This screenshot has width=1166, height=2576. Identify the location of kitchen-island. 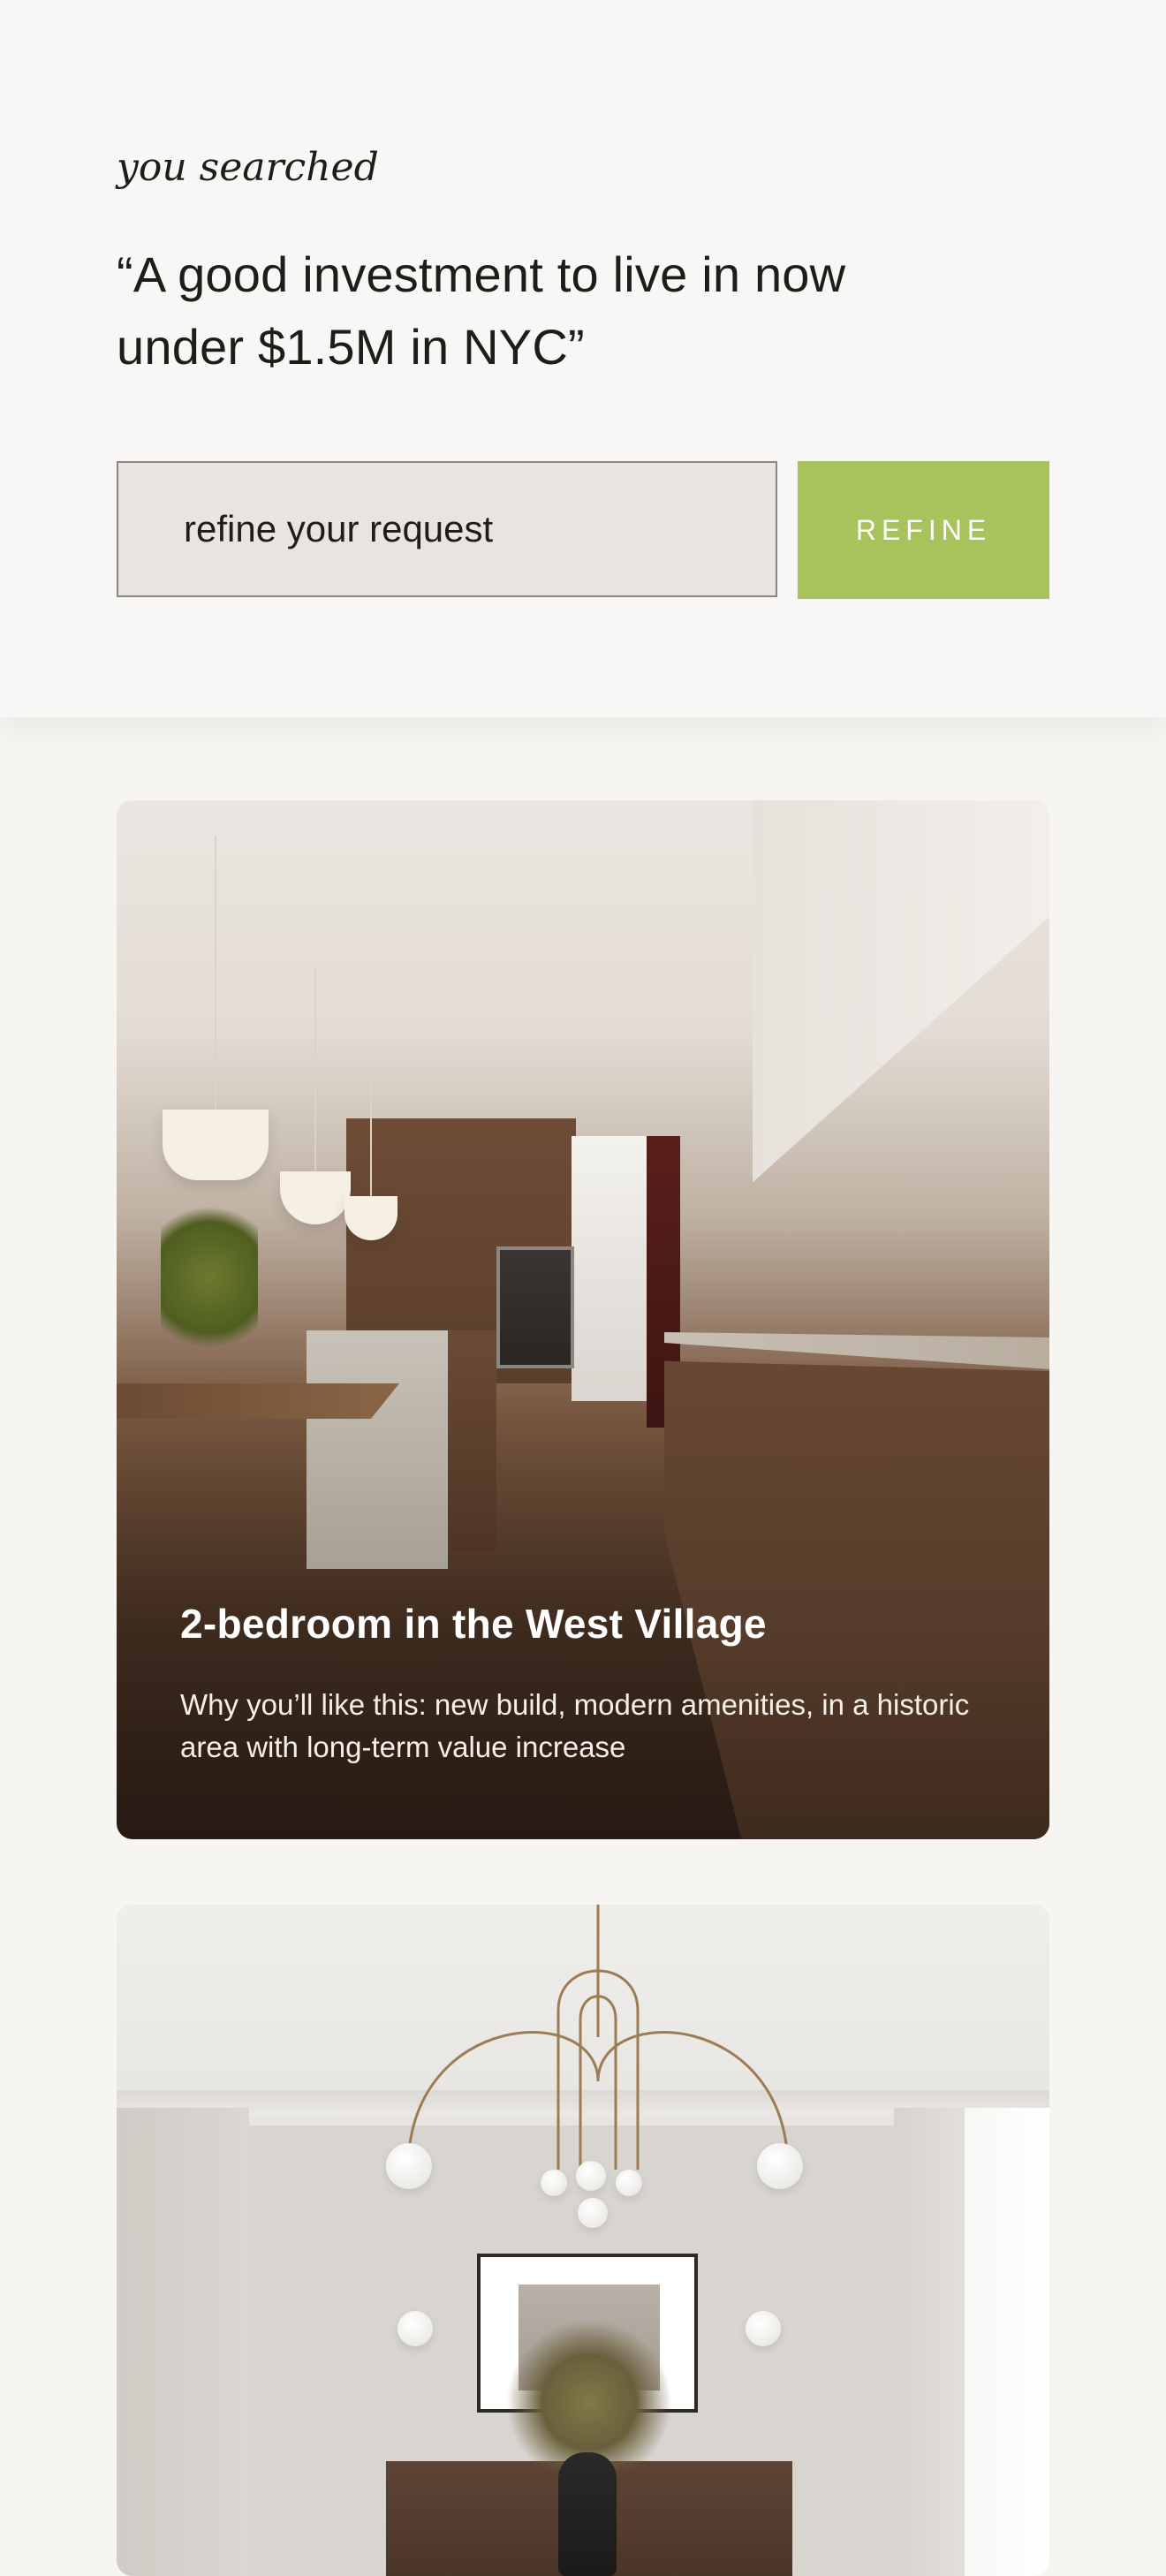
(377, 1449).